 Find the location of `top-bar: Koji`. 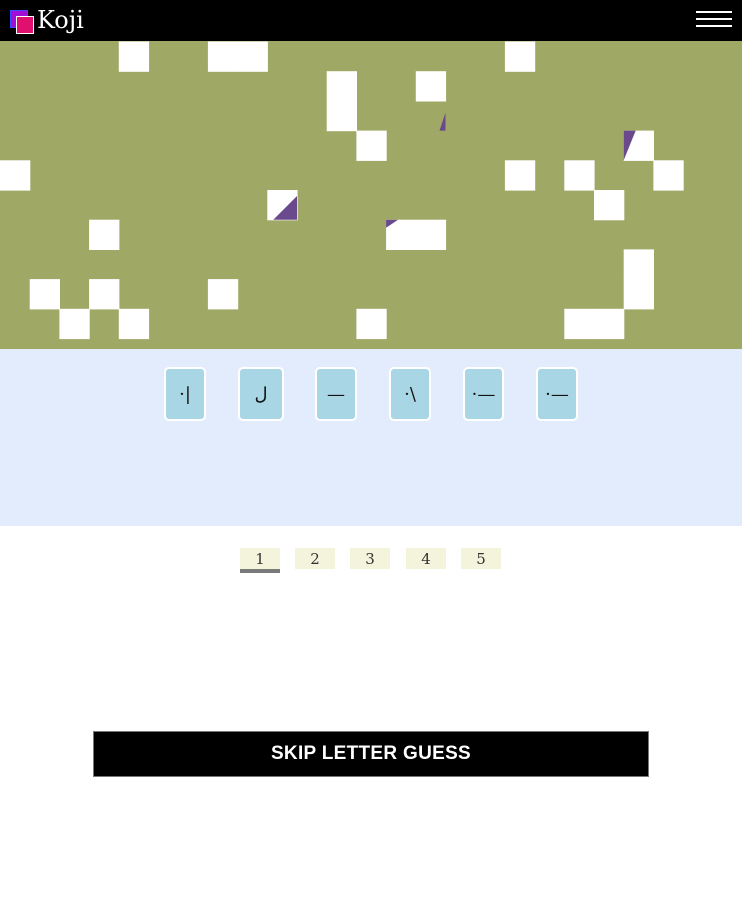

top-bar: Koji is located at coordinates (371, 20).